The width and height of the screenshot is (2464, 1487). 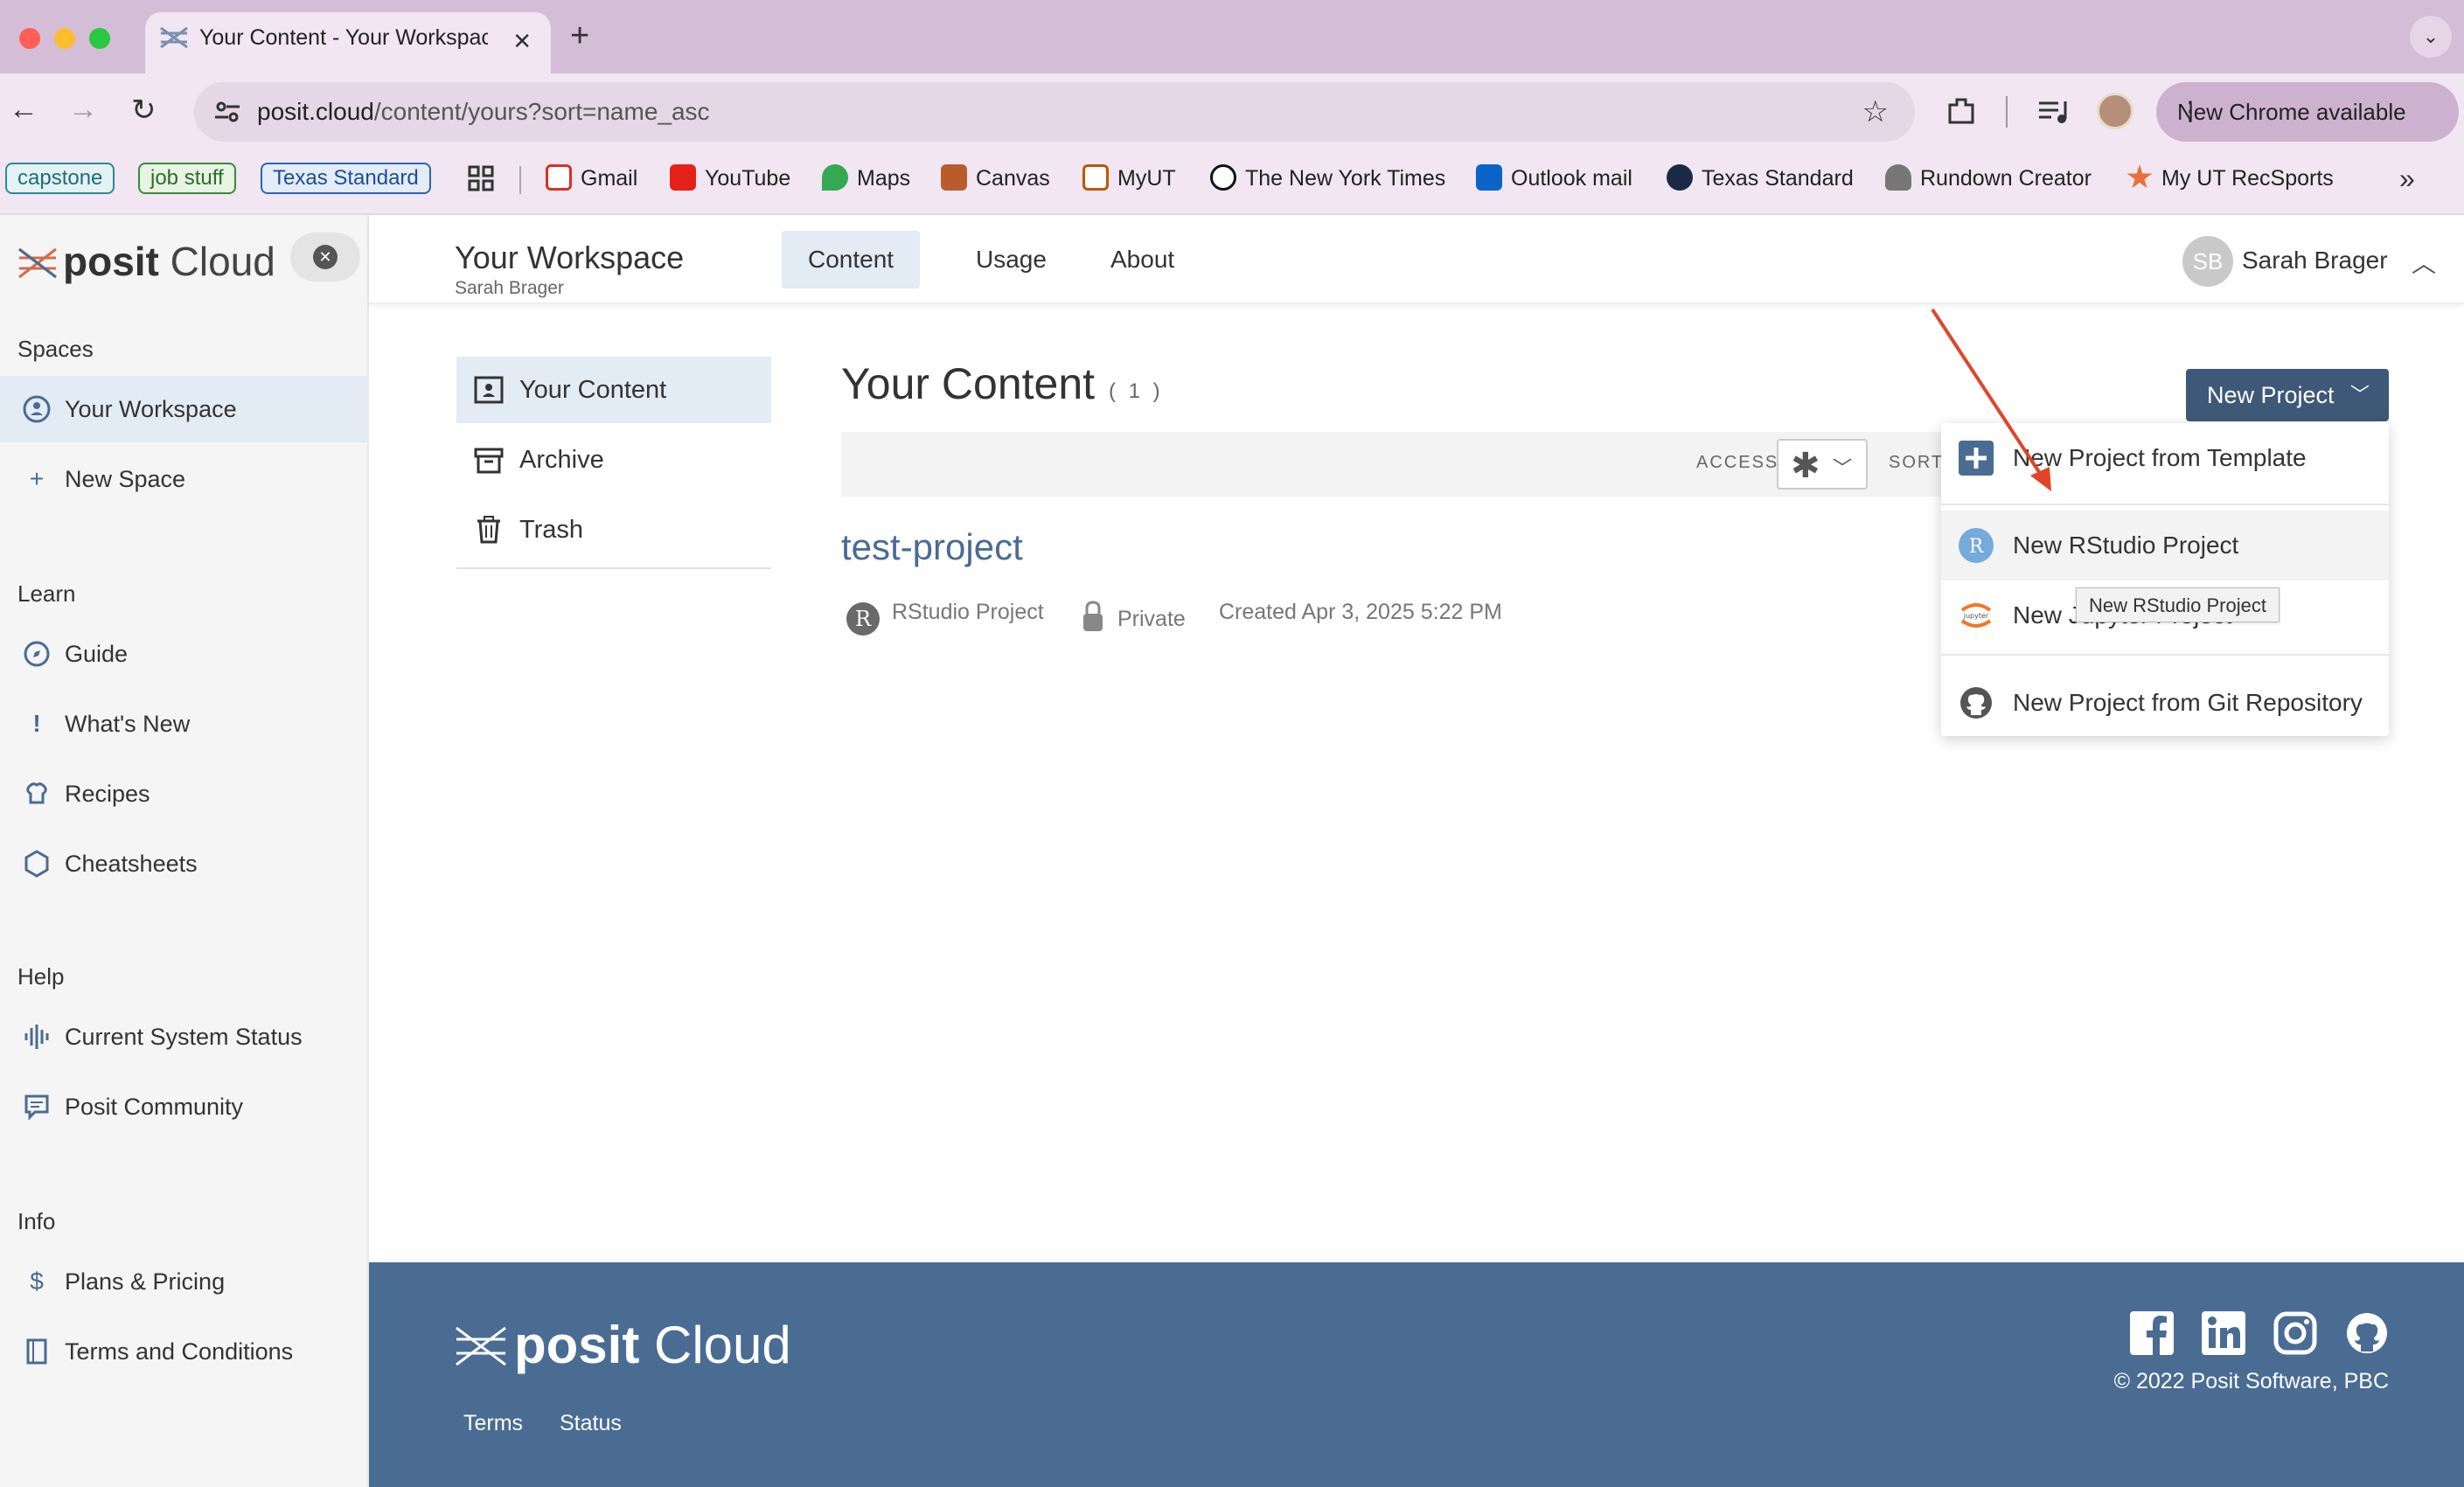 What do you see at coordinates (184, 1351) in the screenshot?
I see `sidebar-item-terms: Terms and Conditions` at bounding box center [184, 1351].